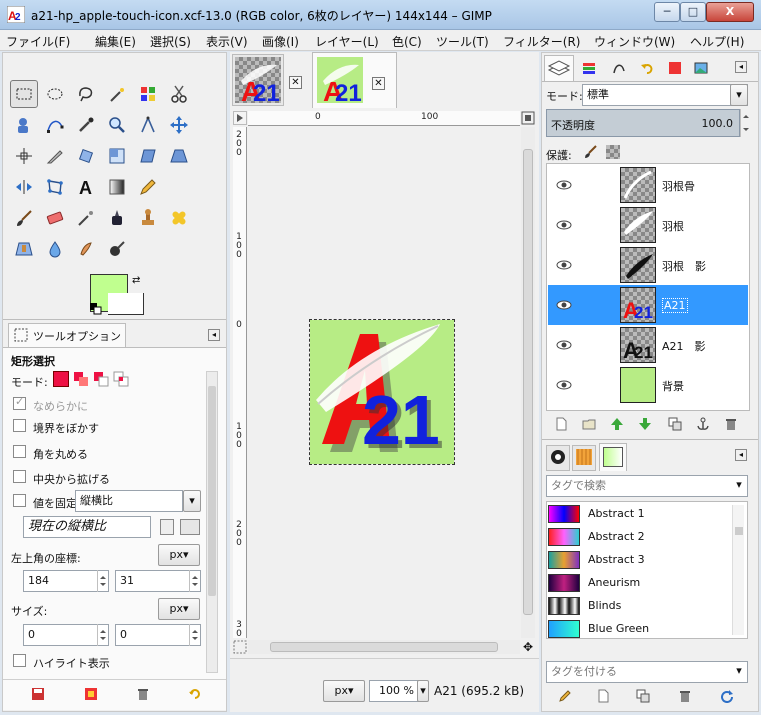 This screenshot has height=715, width=761. What do you see at coordinates (117, 125) in the screenshot?
I see `zoom-tool` at bounding box center [117, 125].